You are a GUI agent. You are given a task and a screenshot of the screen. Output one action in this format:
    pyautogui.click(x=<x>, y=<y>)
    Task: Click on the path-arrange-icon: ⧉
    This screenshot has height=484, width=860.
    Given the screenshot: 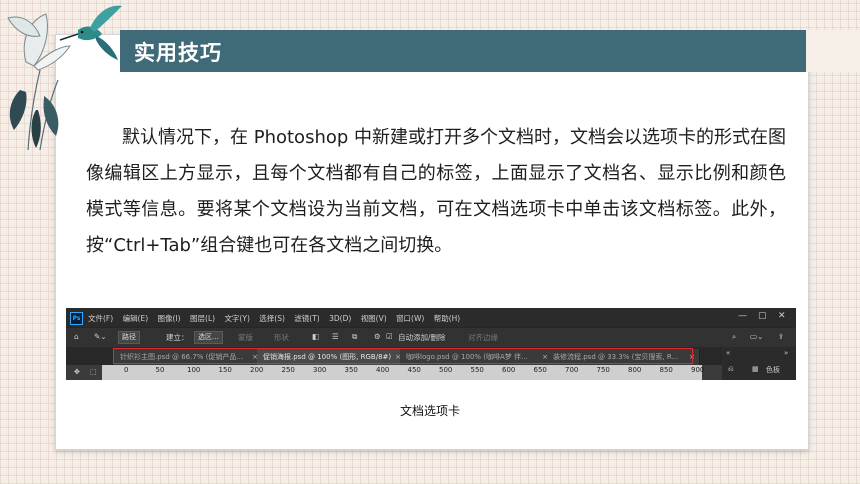 What is the action you would take?
    pyautogui.click(x=354, y=337)
    